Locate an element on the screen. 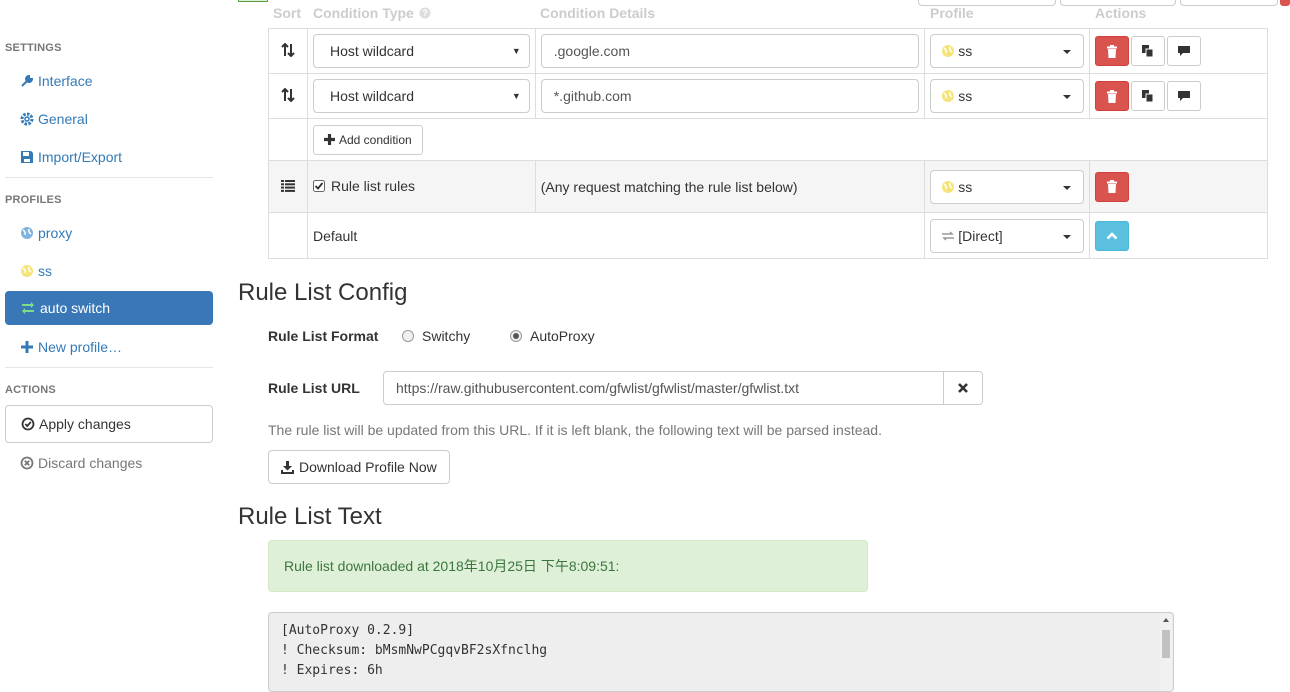 The width and height of the screenshot is (1290, 692). condition-details-input: *.github.com is located at coordinates (730, 96).